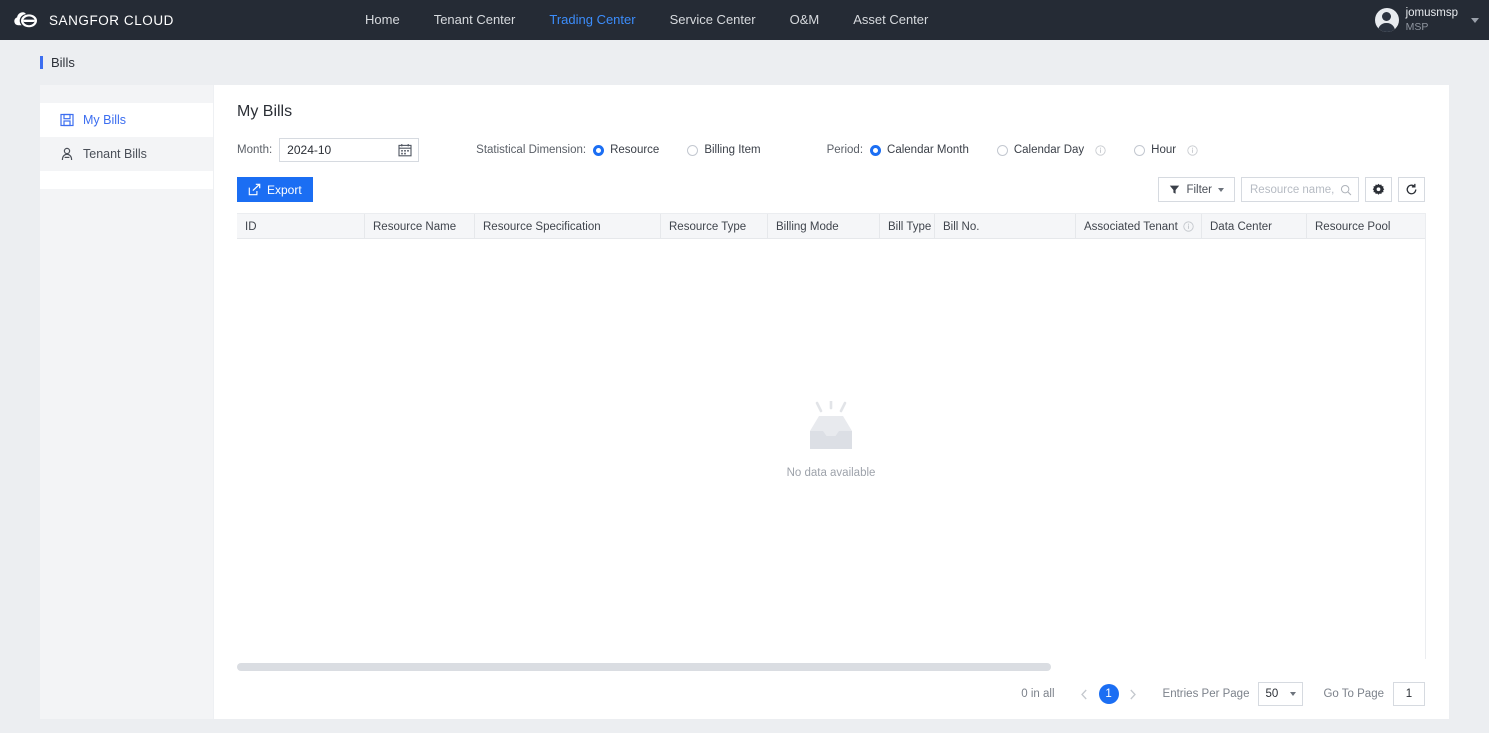 The height and width of the screenshot is (733, 1489). I want to click on column-header-resource-name: Resource Name, so click(420, 226).